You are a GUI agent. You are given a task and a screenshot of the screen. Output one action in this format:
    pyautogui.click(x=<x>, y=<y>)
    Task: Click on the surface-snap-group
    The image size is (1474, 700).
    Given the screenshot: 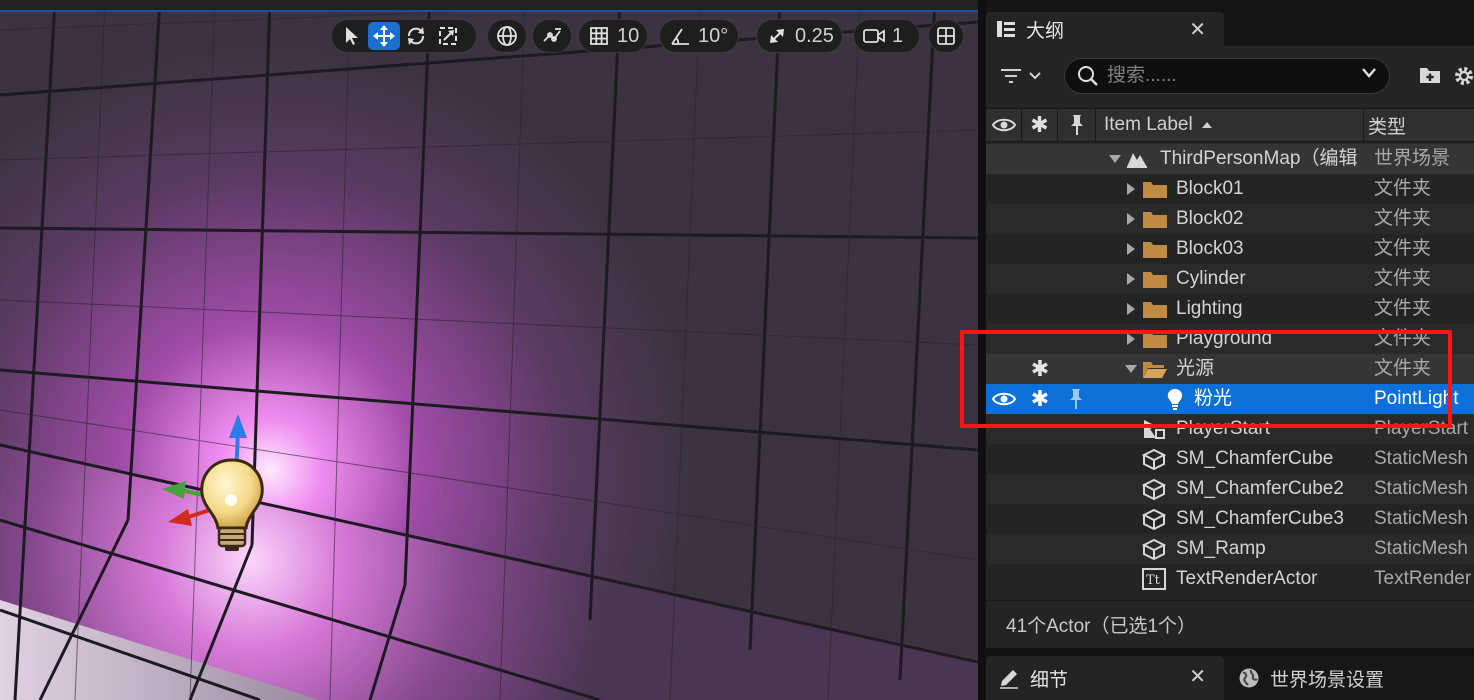 What is the action you would take?
    pyautogui.click(x=552, y=36)
    